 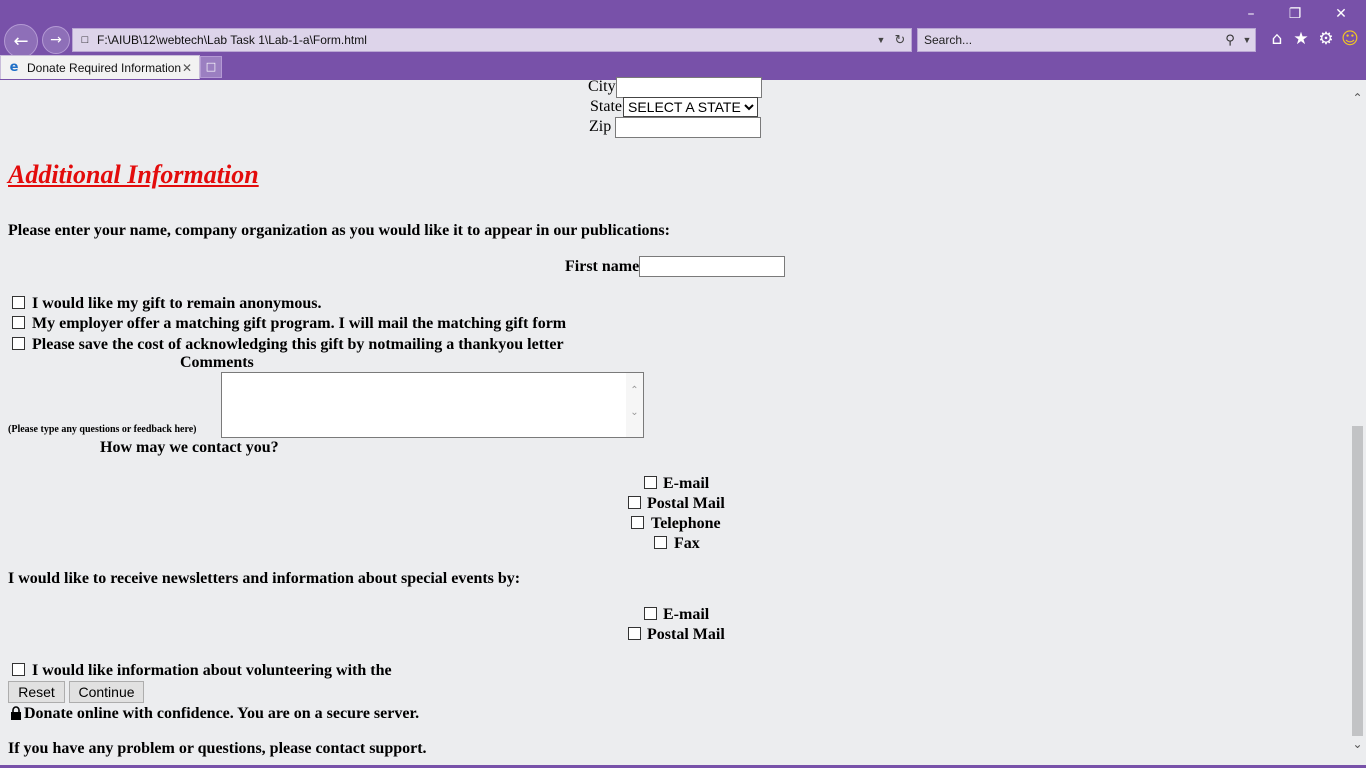 I want to click on state-select: SELECT A STATE, so click(x=690, y=107).